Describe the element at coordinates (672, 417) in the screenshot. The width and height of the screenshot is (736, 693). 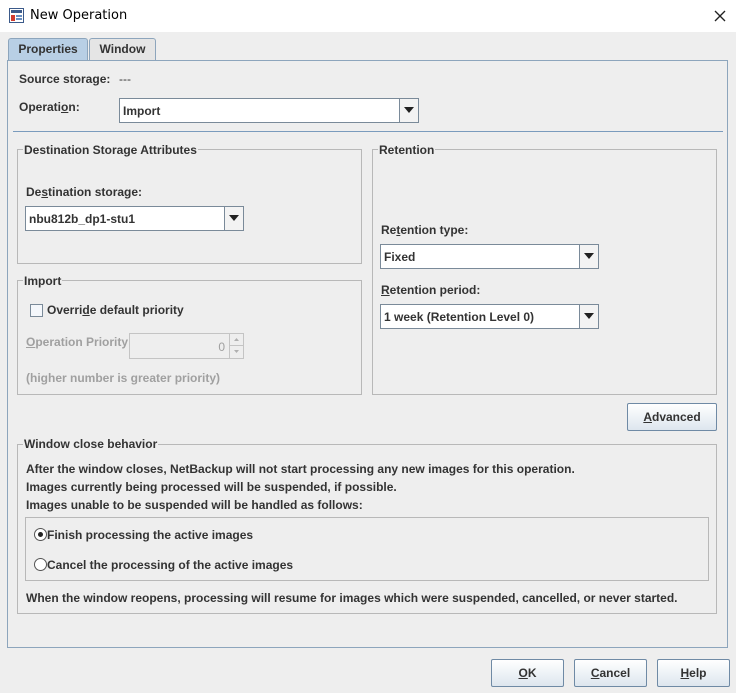
I see `advanced-button: Advanced` at that location.